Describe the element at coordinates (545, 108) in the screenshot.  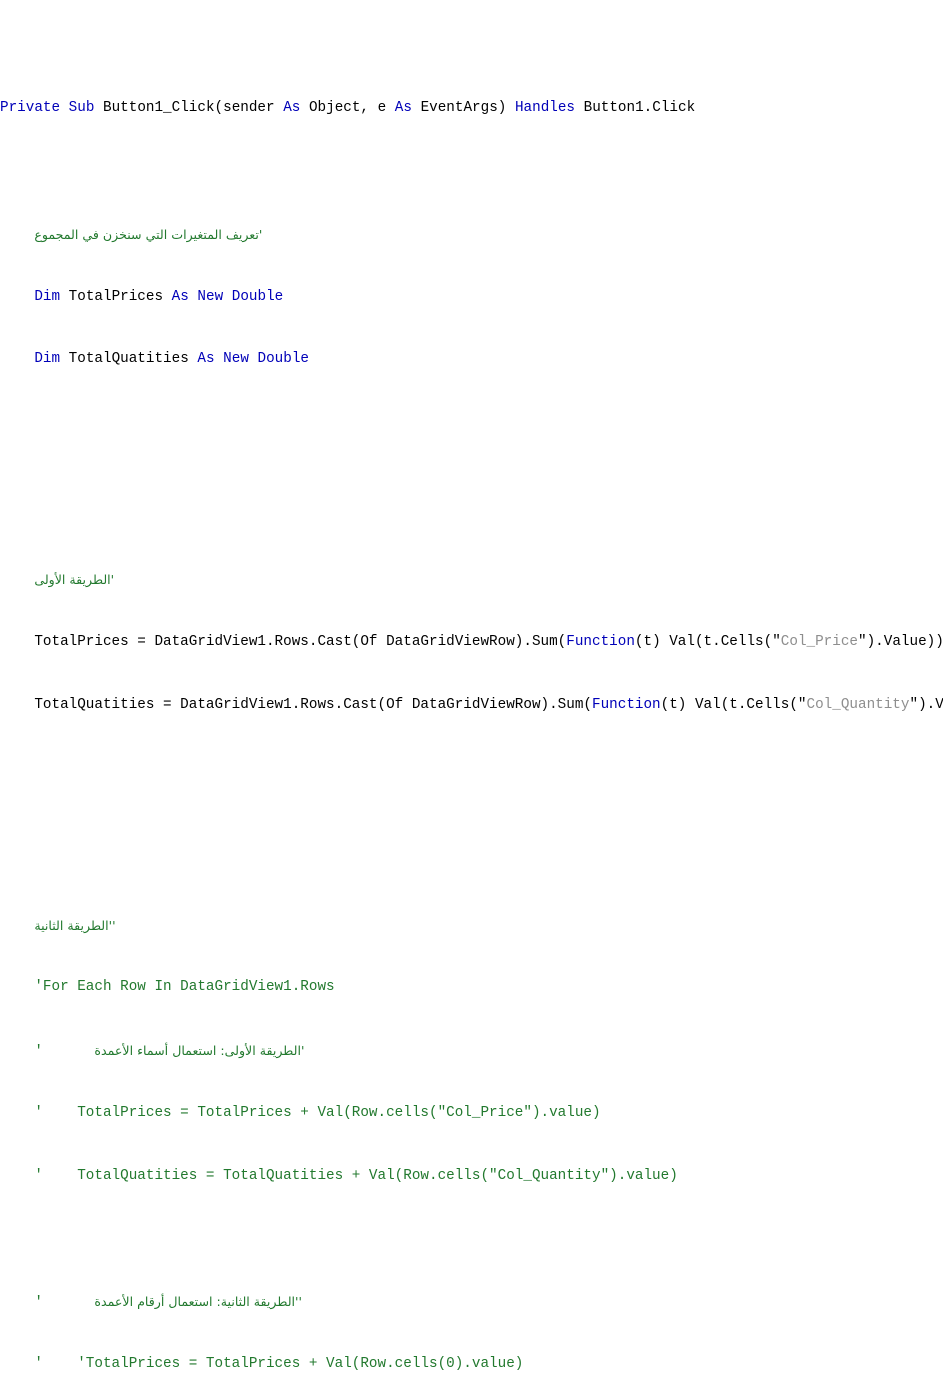
I see `keyword-handles: Handles` at that location.